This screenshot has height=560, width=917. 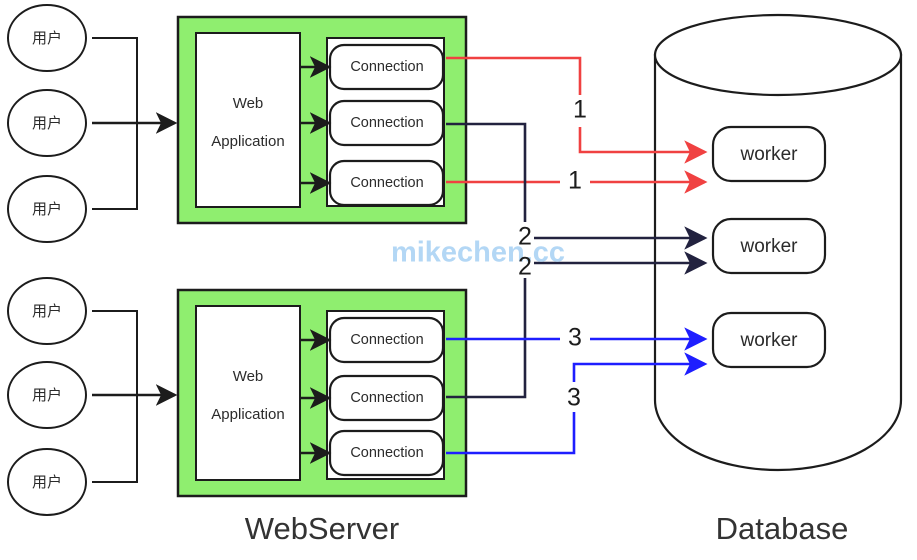 What do you see at coordinates (478, 253) in the screenshot?
I see `watermark-text: mikechen.cc` at bounding box center [478, 253].